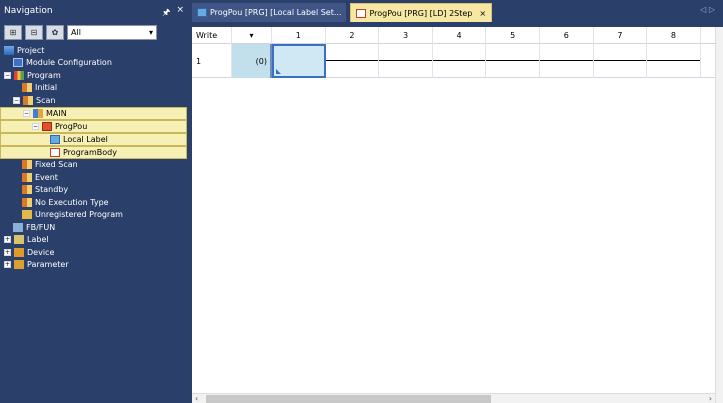 The image size is (723, 403). I want to click on tree-item-label: Fixed Scan, so click(56, 165).